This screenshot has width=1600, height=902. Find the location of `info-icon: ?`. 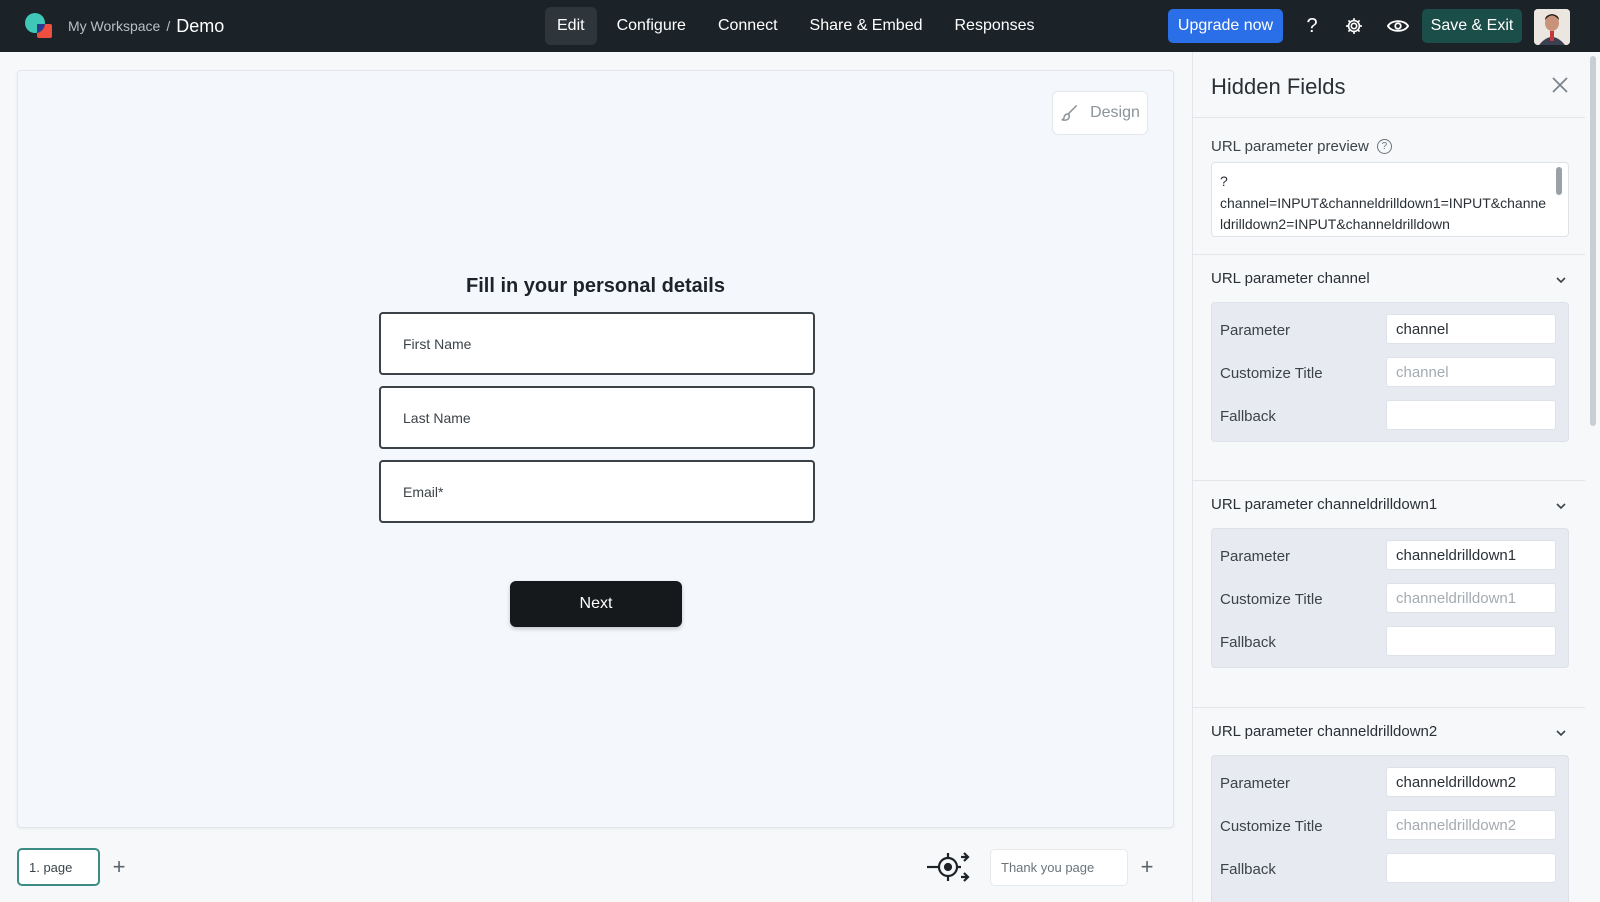

info-icon: ? is located at coordinates (1384, 146).